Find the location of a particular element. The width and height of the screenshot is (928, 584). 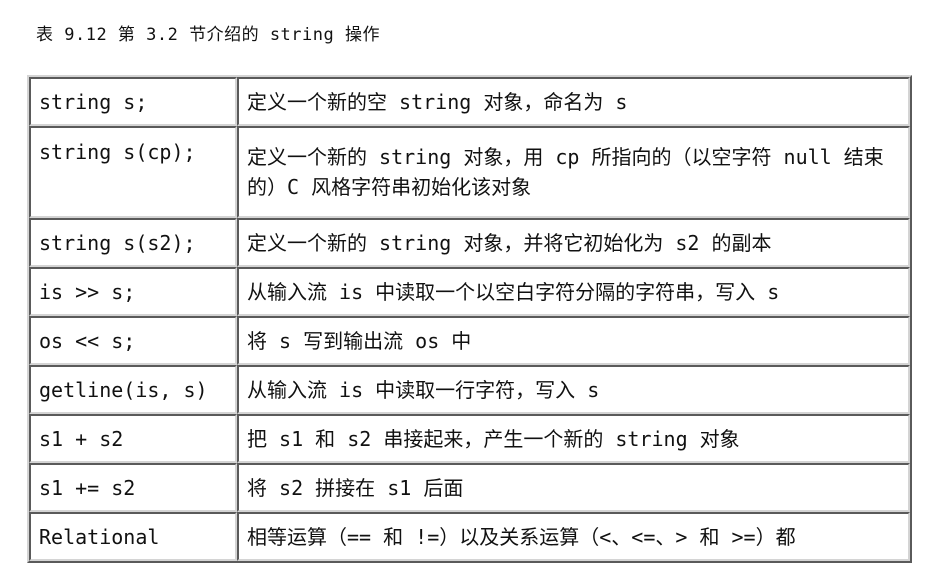

operation-cell: s1 + s2 is located at coordinates (133, 438).